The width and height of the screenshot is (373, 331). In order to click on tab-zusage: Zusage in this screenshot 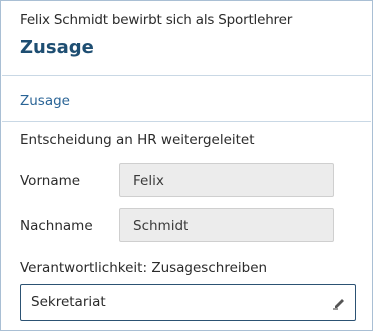, I will do `click(45, 101)`.